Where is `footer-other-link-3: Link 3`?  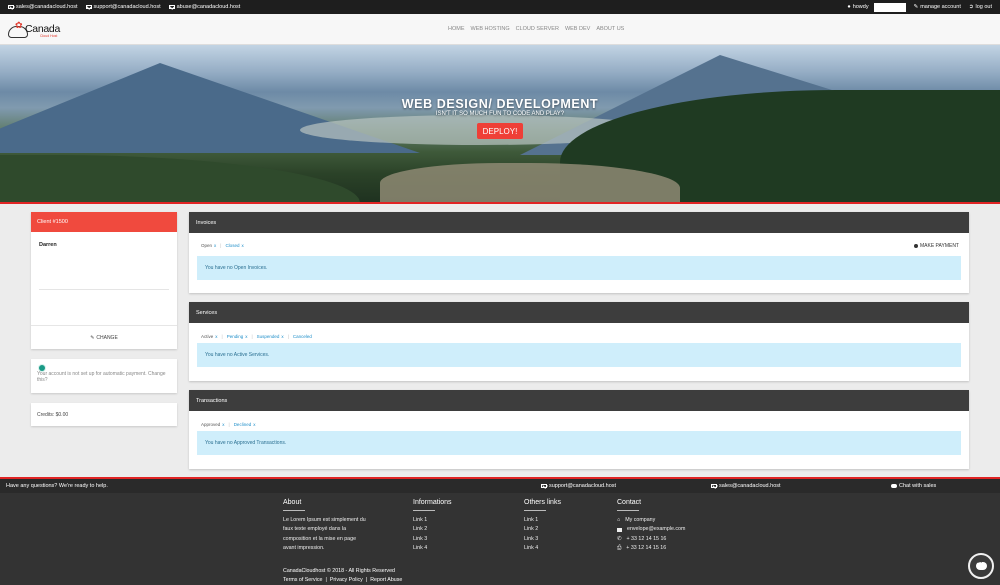 footer-other-link-3: Link 3 is located at coordinates (542, 539).